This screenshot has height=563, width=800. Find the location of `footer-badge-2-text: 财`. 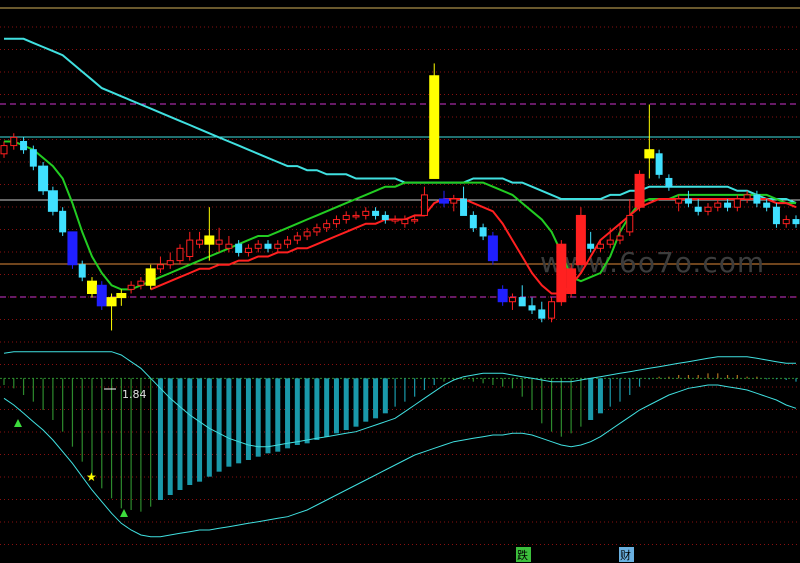

footer-badge-2-text: 财 is located at coordinates (625, 555).